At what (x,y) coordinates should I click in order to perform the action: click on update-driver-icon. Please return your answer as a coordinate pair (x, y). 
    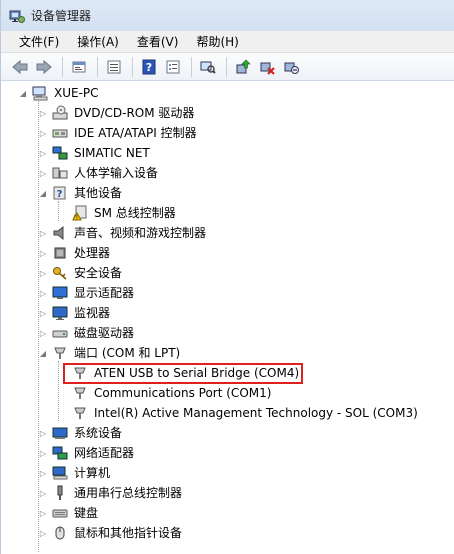
    Looking at the image, I should click on (243, 66).